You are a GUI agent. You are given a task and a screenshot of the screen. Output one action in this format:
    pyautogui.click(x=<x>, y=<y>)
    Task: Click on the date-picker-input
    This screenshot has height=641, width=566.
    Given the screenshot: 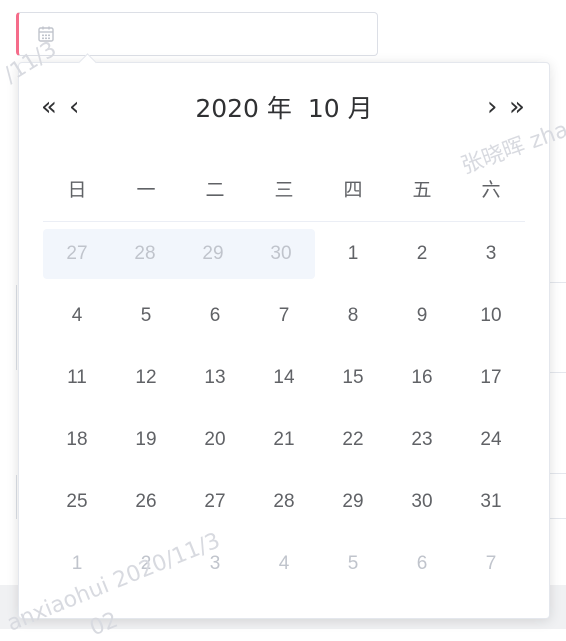 What is the action you would take?
    pyautogui.click(x=197, y=34)
    